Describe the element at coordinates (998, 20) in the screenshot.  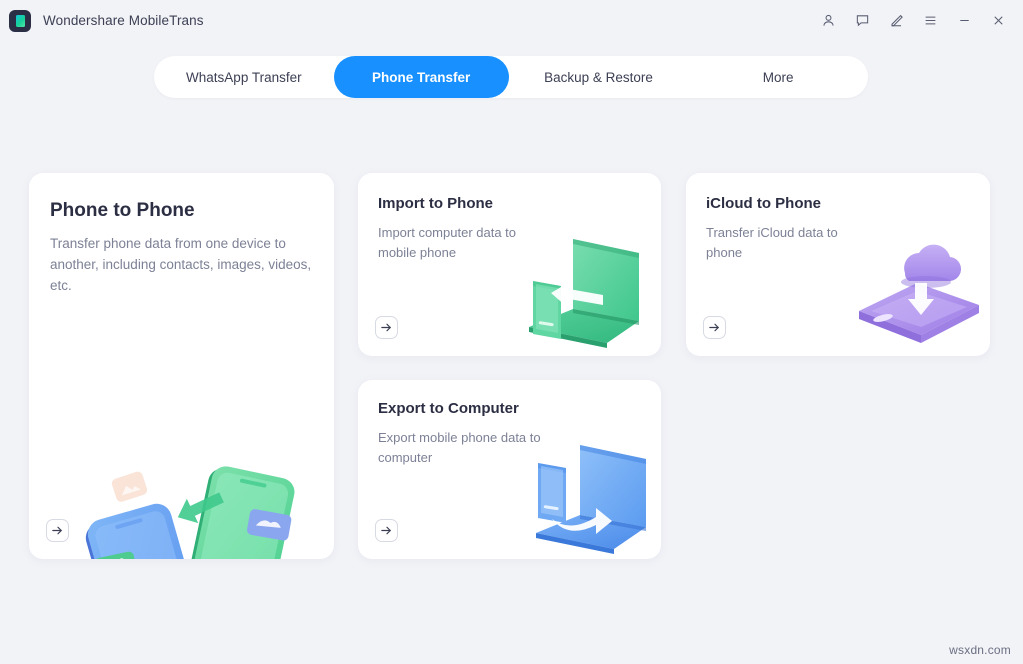
I see `close-icon` at that location.